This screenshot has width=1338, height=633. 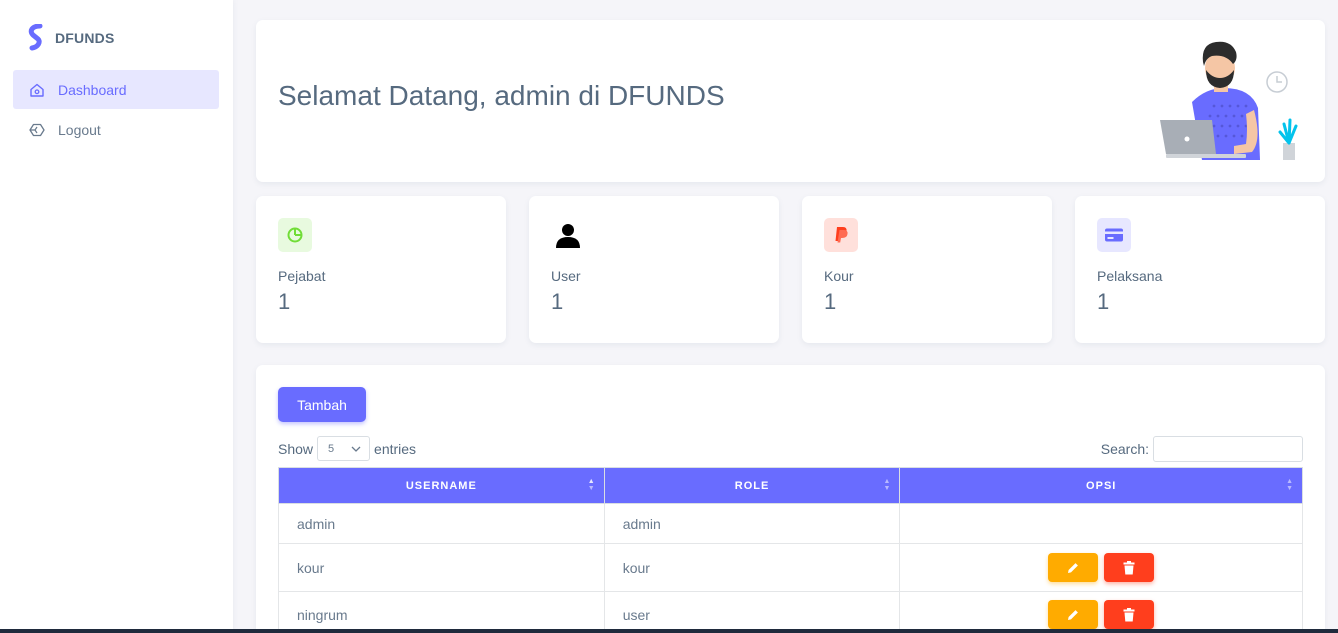 I want to click on column-header-role: ROLE ▲ ▼, so click(x=752, y=485).